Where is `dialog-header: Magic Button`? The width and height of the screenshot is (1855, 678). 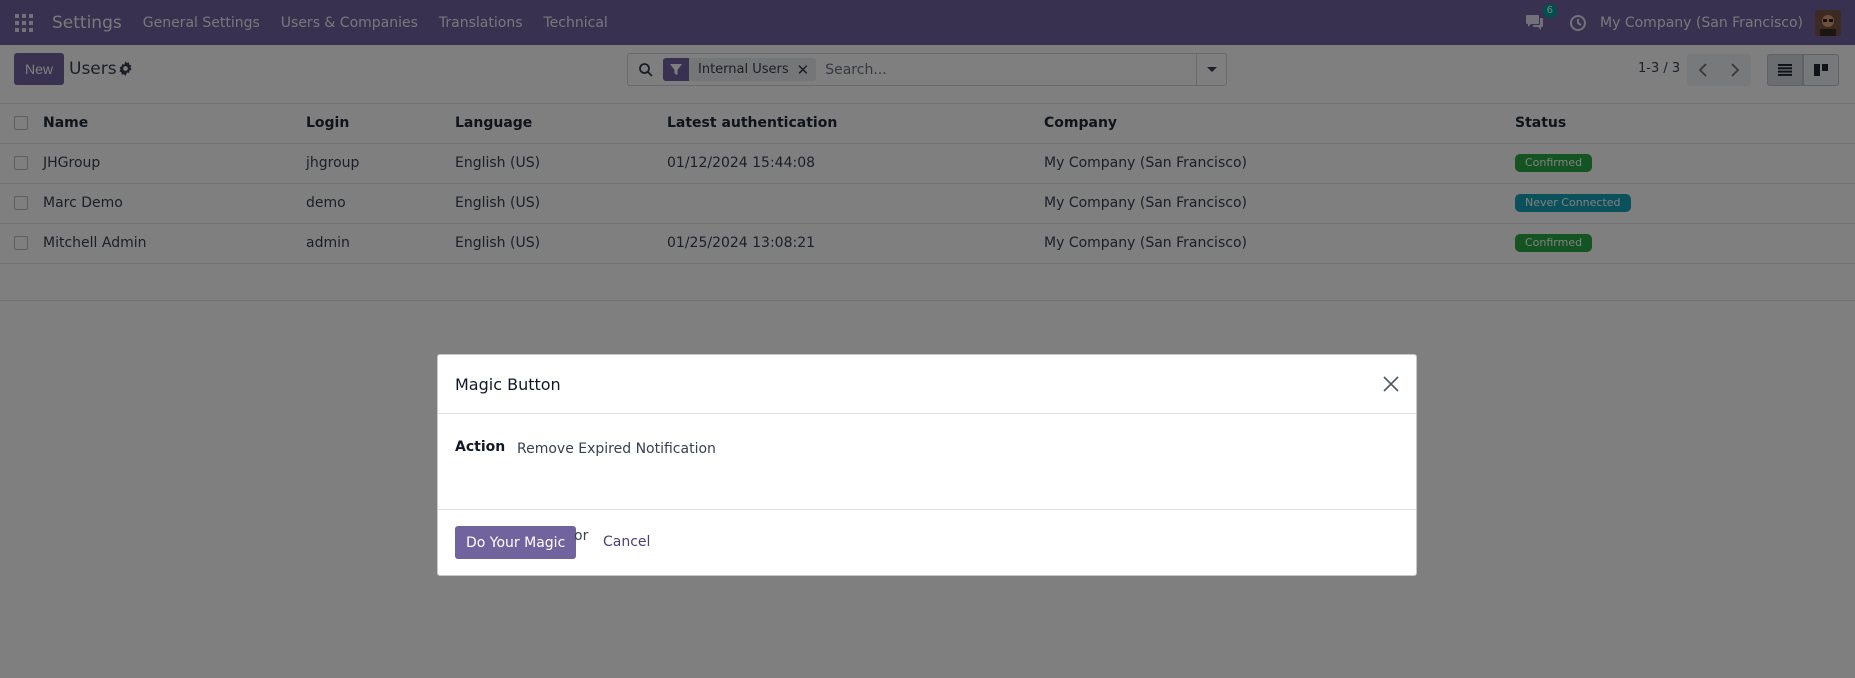
dialog-header: Magic Button is located at coordinates (927, 384).